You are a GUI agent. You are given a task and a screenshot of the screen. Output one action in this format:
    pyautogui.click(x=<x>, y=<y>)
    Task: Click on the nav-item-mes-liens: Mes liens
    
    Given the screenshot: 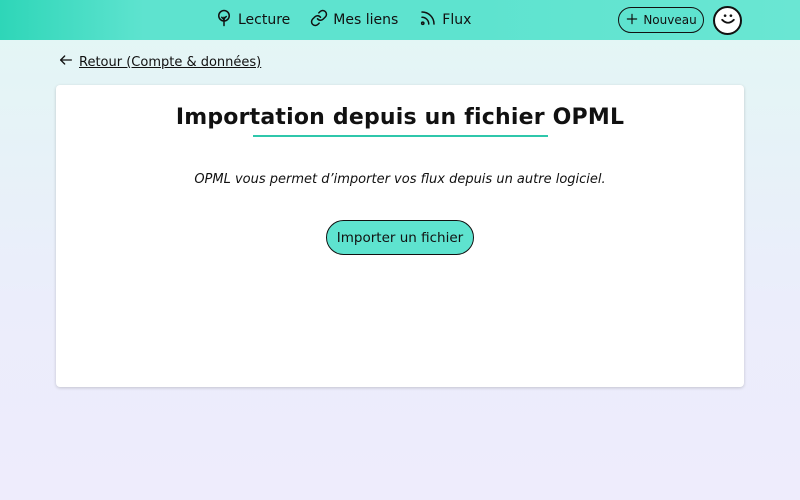 What is the action you would take?
    pyautogui.click(x=354, y=20)
    